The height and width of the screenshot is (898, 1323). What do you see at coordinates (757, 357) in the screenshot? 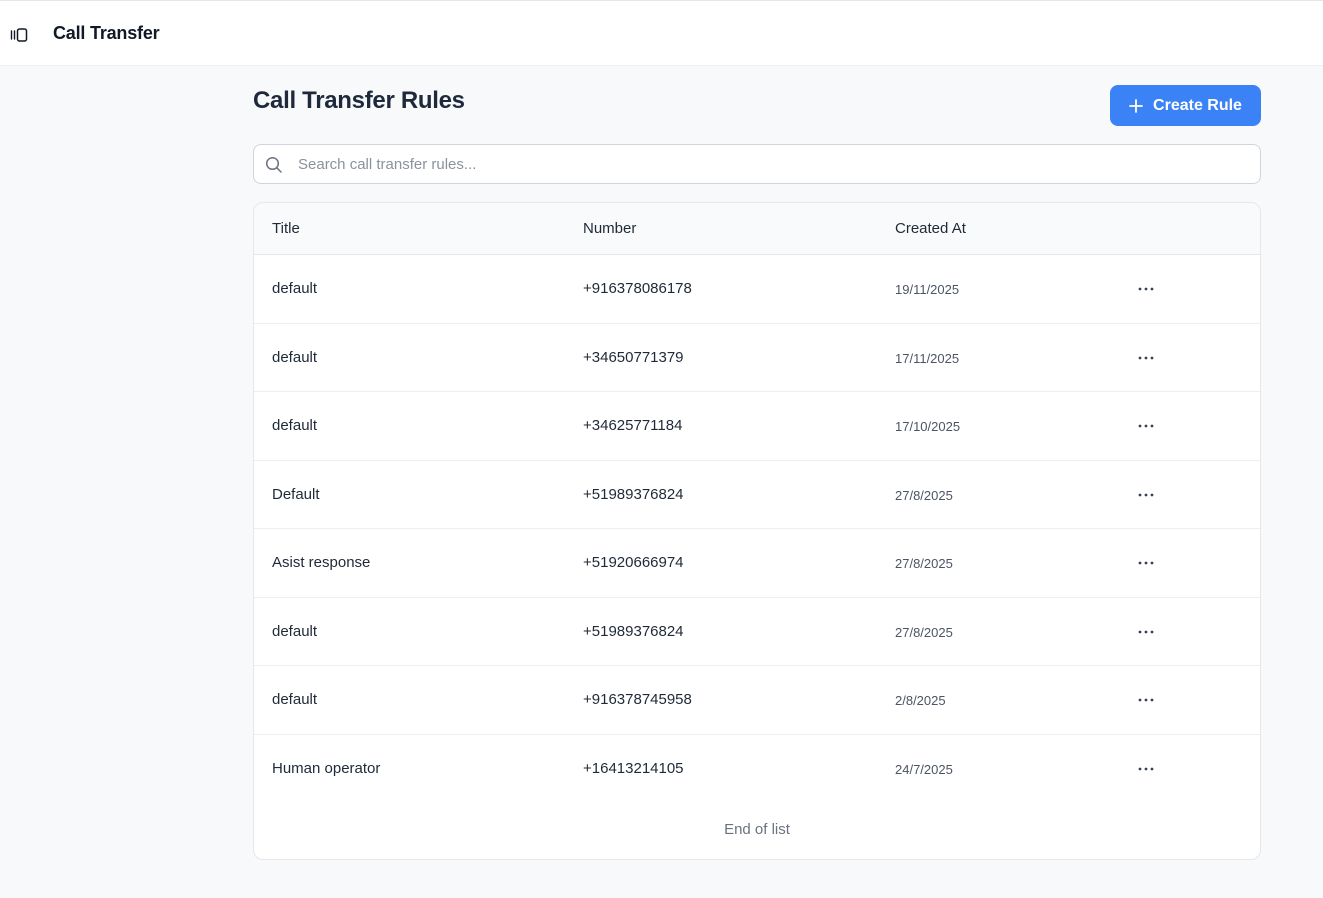
I see `table-row: default +34650771379 17/11/2025` at bounding box center [757, 357].